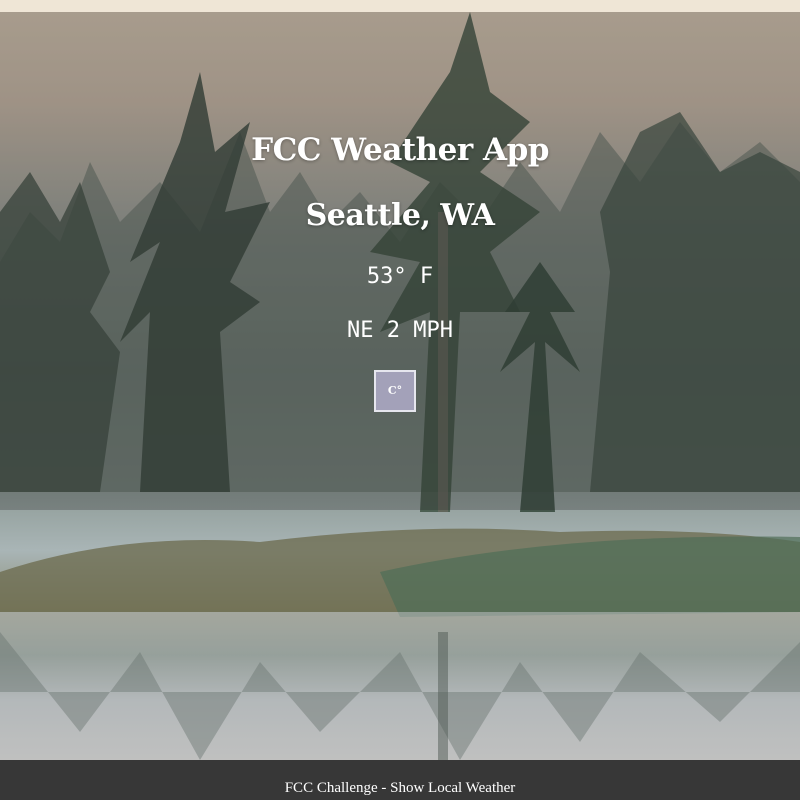  I want to click on top-strip, so click(400, 6).